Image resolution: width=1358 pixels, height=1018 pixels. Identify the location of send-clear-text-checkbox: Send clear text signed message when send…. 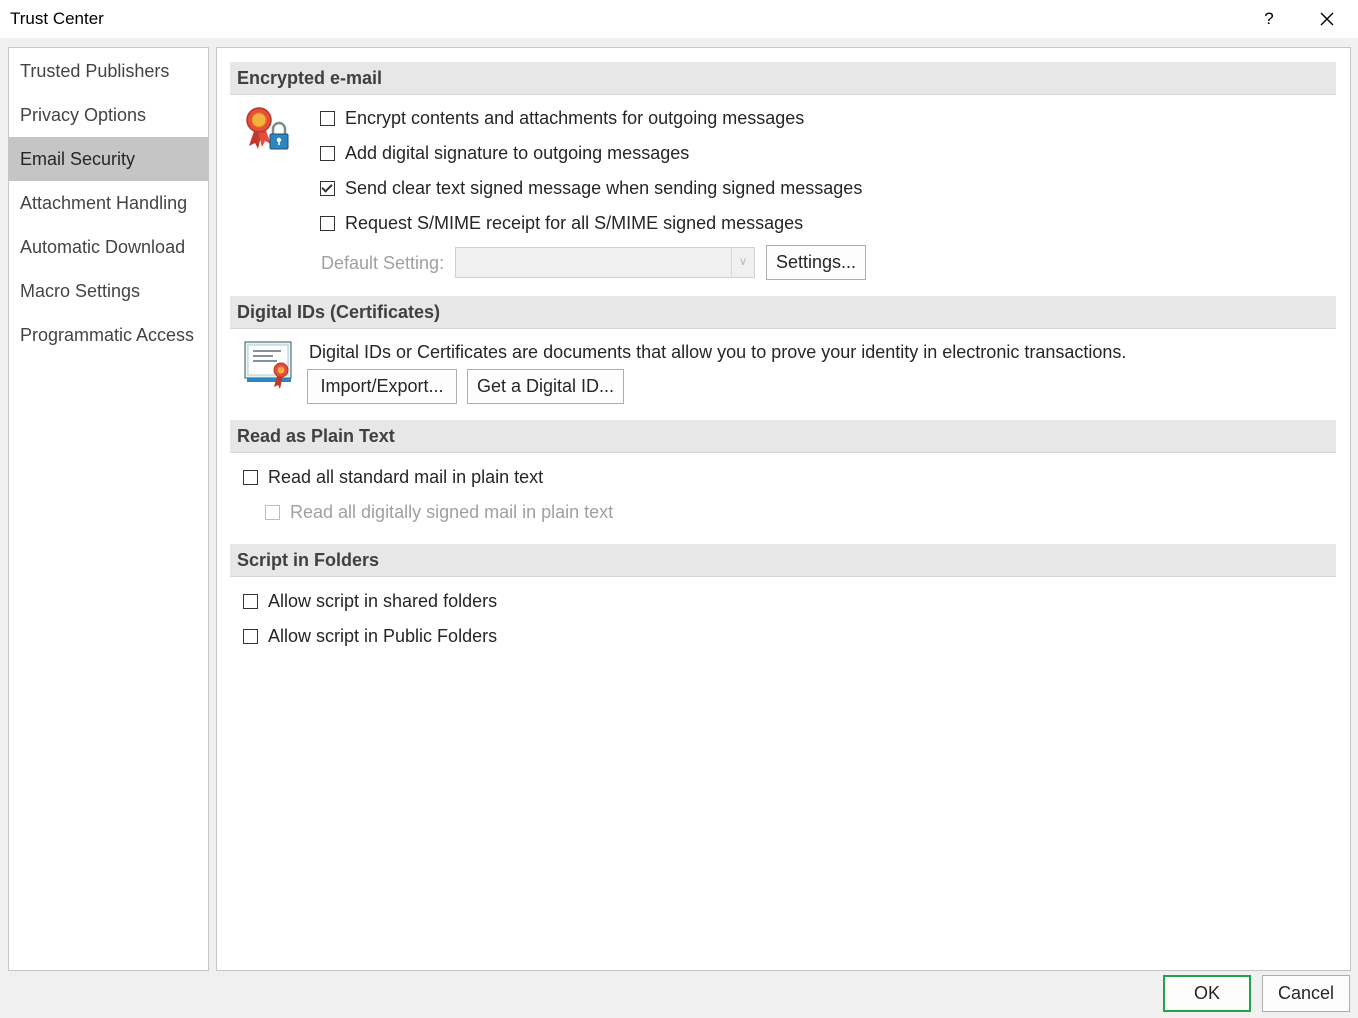
(591, 188).